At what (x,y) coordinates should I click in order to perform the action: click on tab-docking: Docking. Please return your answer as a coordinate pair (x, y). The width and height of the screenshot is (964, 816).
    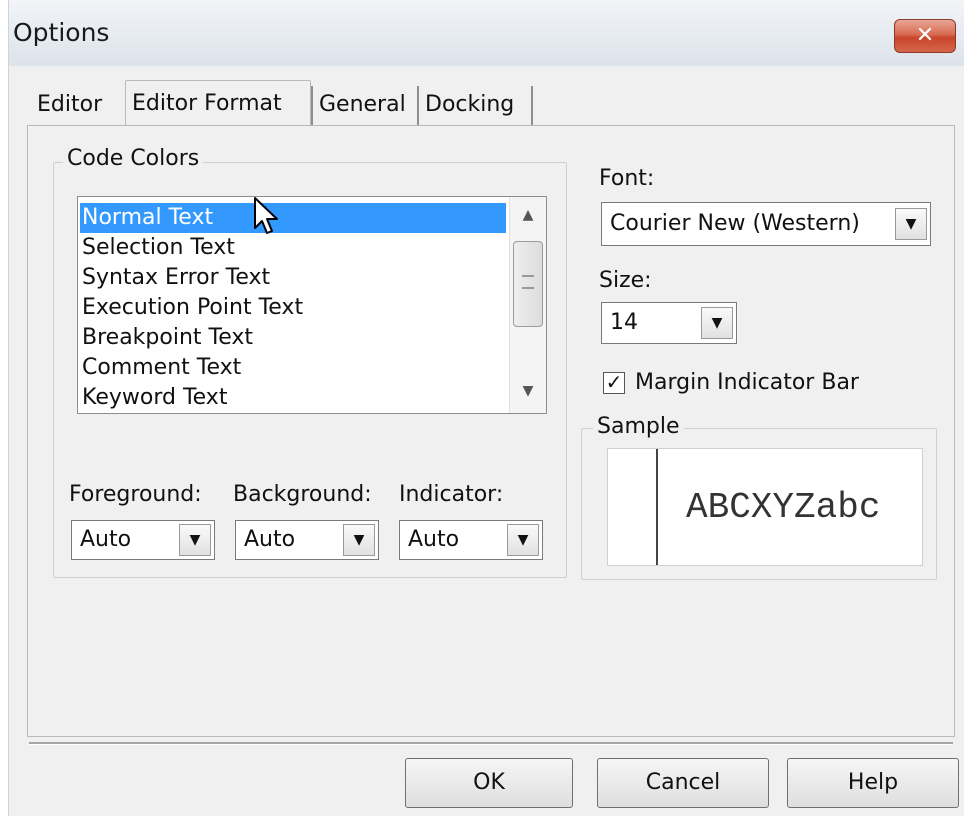
    Looking at the image, I should click on (469, 106).